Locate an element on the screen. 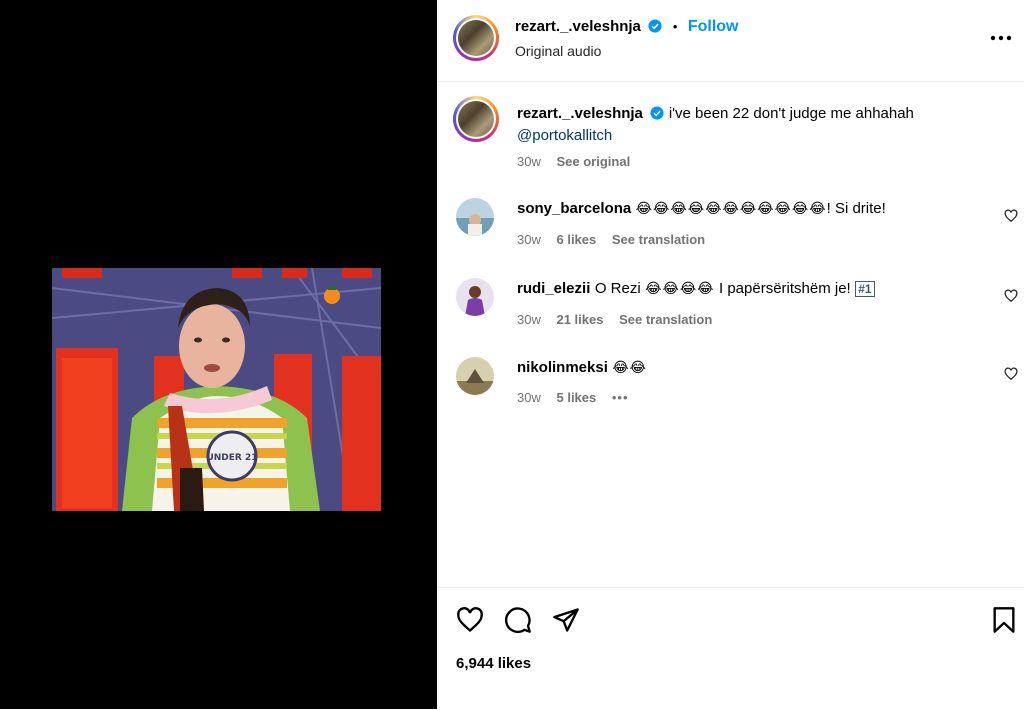  follow-button: Follow is located at coordinates (713, 26).